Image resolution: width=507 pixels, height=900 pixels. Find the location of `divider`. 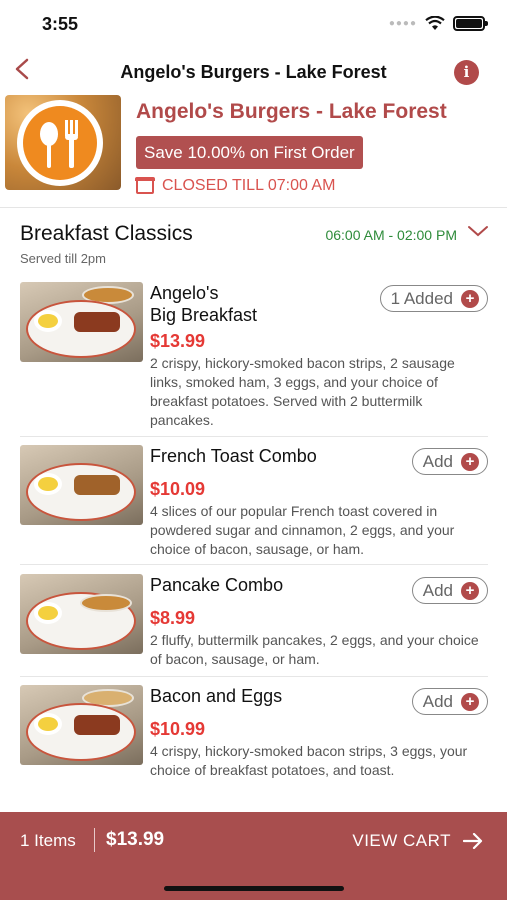

divider is located at coordinates (94, 840).